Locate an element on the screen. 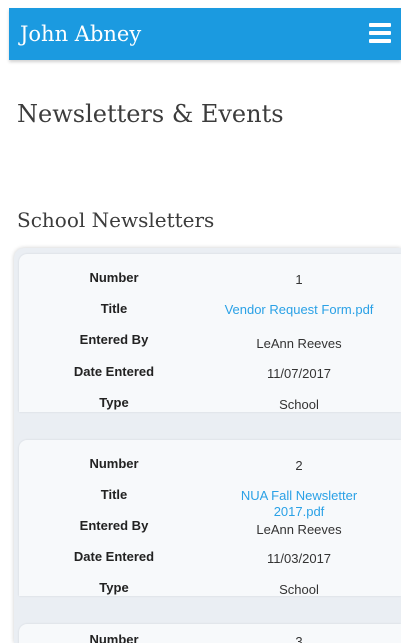  number-value: 3 is located at coordinates (299, 638).